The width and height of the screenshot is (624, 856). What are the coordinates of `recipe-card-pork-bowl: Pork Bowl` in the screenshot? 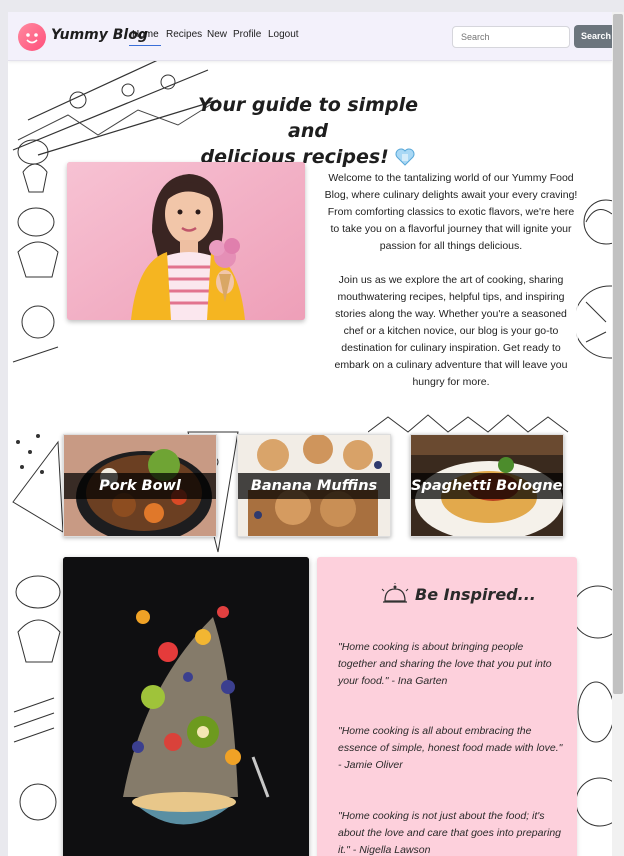 It's located at (140, 485).